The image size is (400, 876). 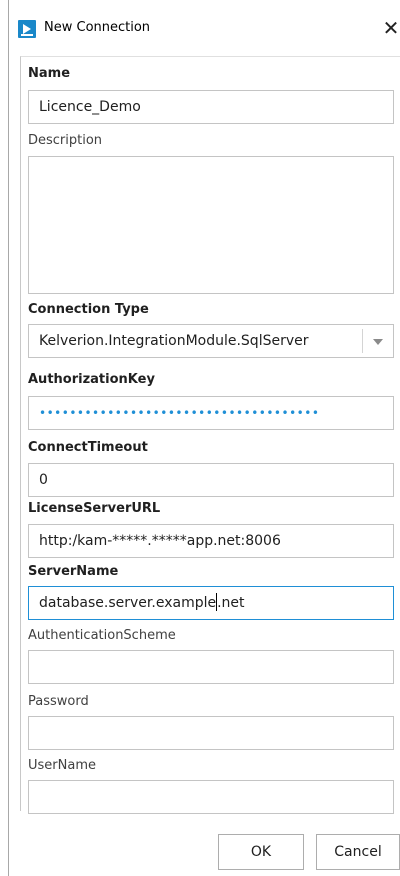 I want to click on license-server-url-input: http:/kam-*****.*****app.net:8006, so click(x=211, y=541).